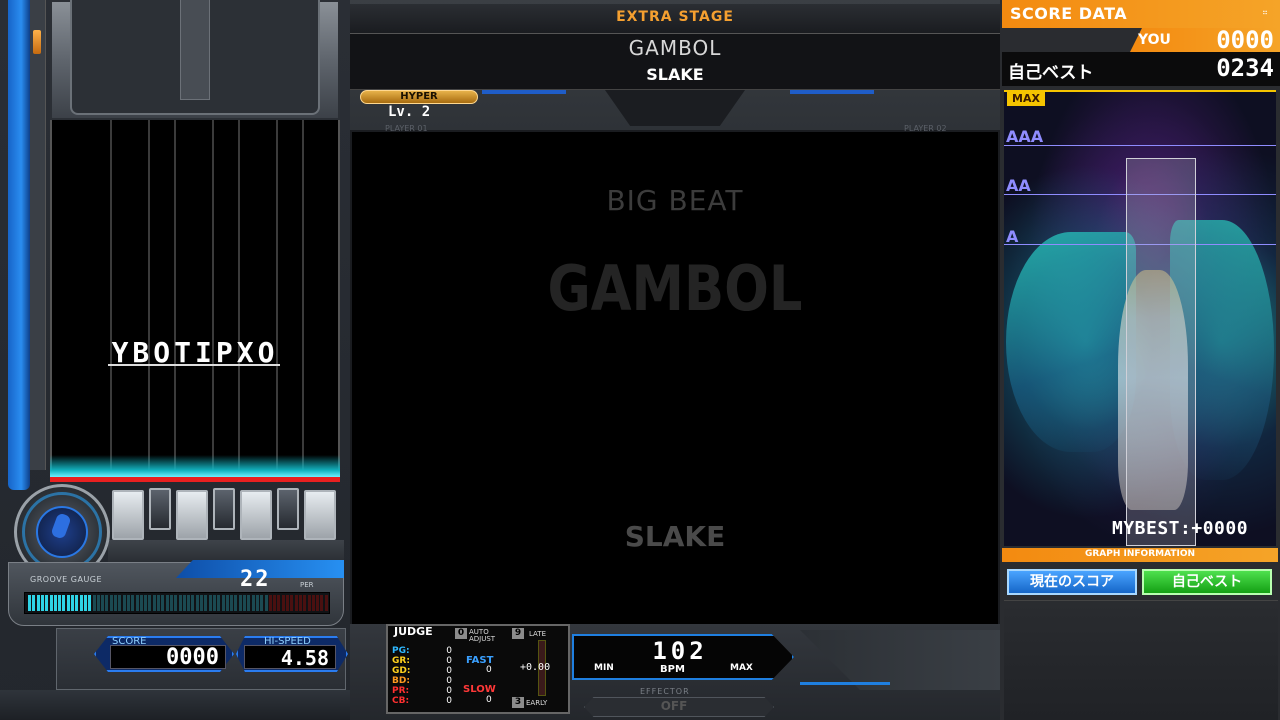 The height and width of the screenshot is (720, 1280). I want to click on best-score-label: 自己ベスト, so click(1051, 73).